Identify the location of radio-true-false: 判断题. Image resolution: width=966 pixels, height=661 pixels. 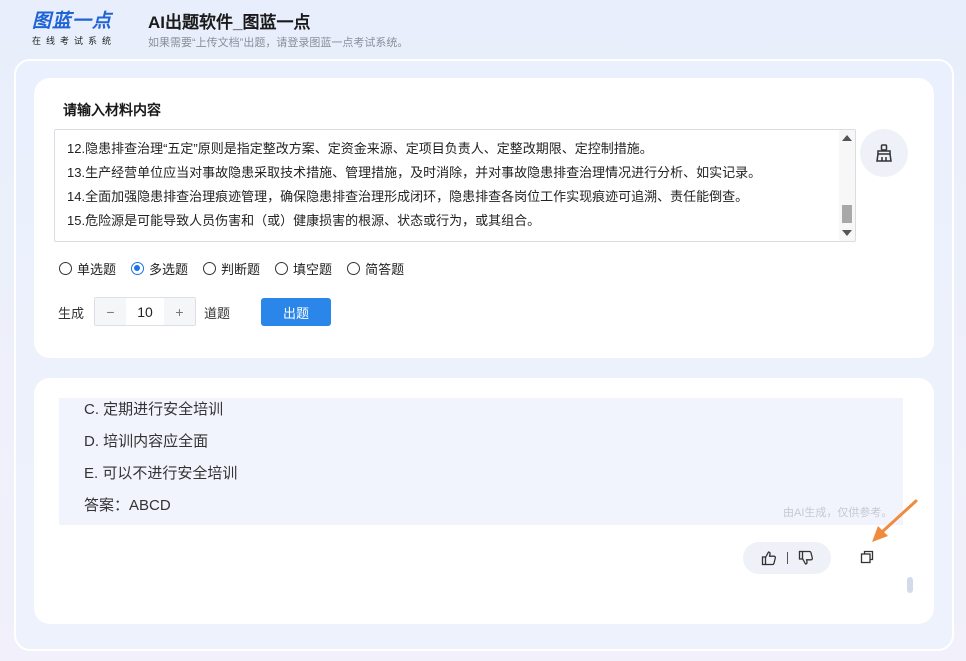
(231, 268).